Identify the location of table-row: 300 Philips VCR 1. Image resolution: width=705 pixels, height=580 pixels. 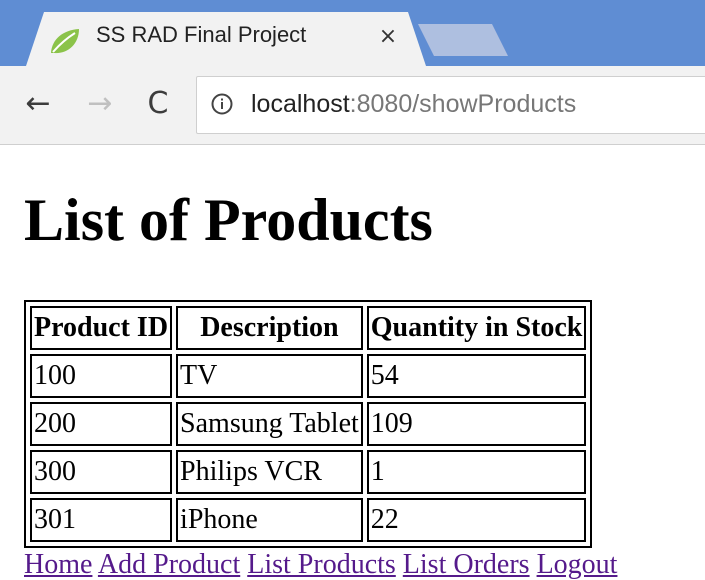
(308, 472).